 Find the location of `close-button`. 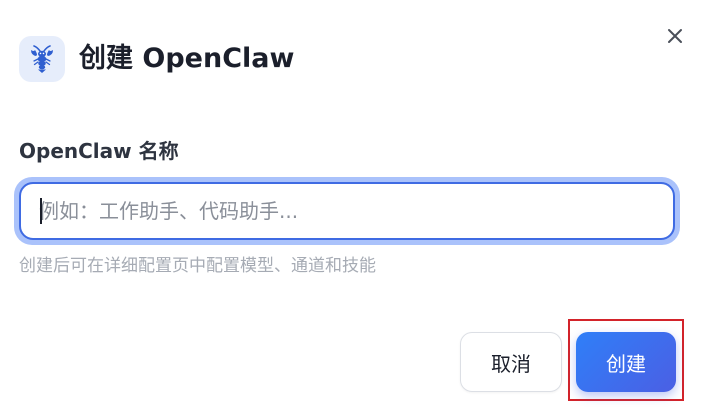

close-button is located at coordinates (675, 36).